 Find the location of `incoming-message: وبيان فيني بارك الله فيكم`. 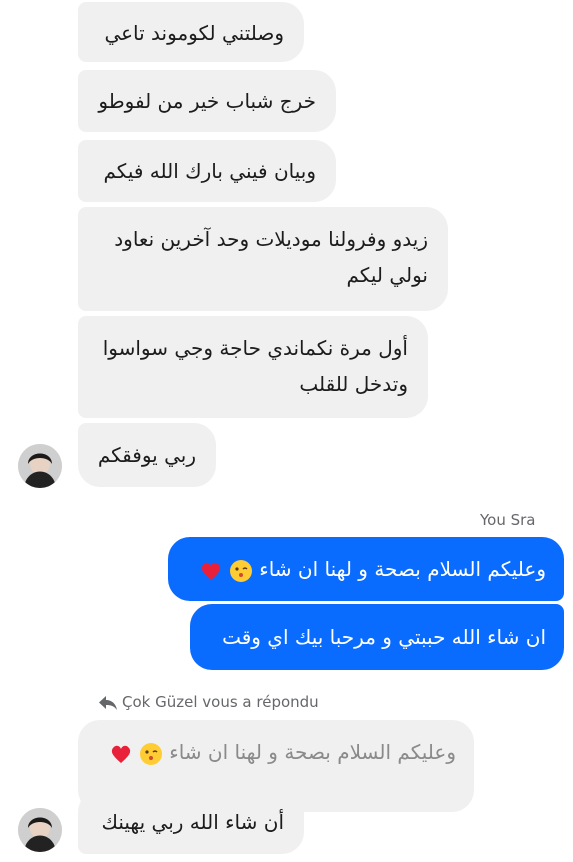

incoming-message: وبيان فيني بارك الله فيكم is located at coordinates (207, 171).